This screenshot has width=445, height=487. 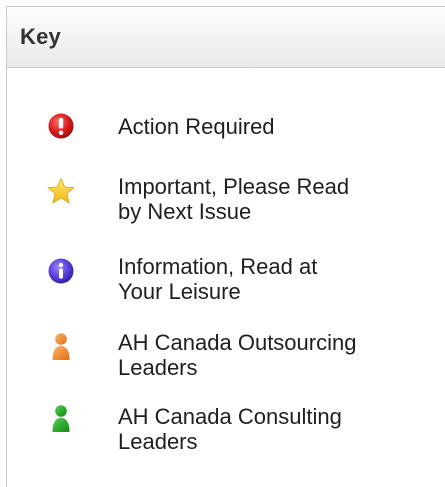 What do you see at coordinates (230, 429) in the screenshot?
I see `key-label: AH Canada Consulting Leaders` at bounding box center [230, 429].